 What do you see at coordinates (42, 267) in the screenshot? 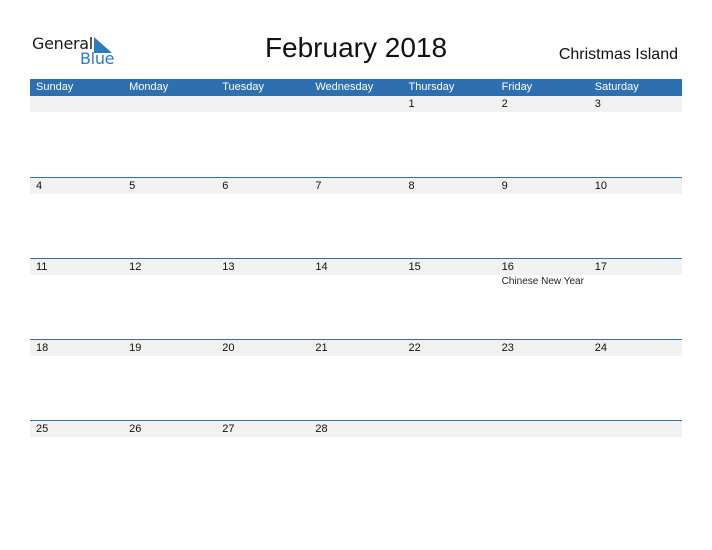
I see `day-number: 11` at bounding box center [42, 267].